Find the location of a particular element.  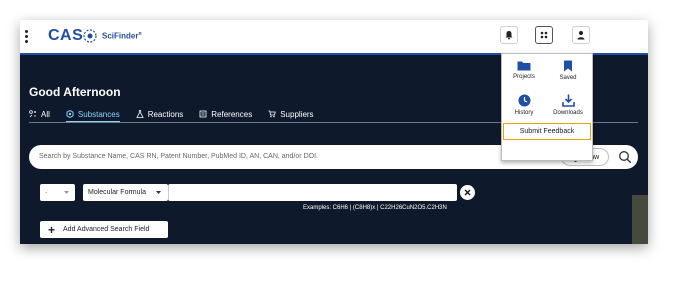

user-icon is located at coordinates (581, 35).